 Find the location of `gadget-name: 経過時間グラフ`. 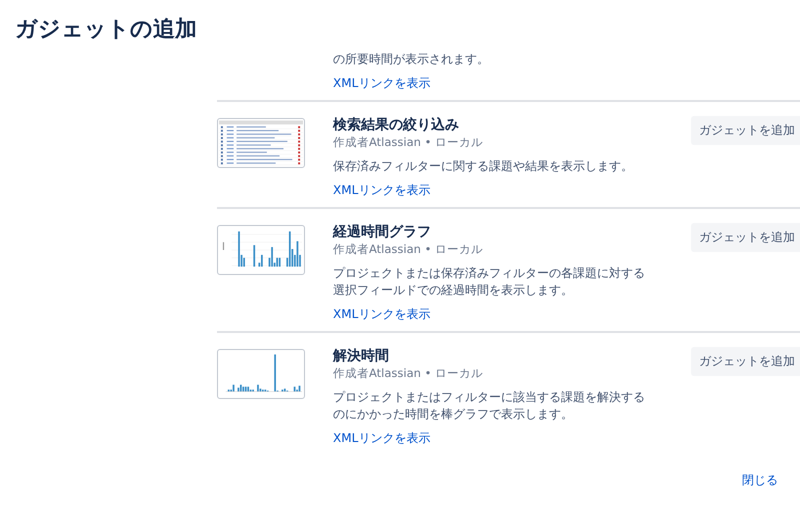

gadget-name: 経過時間グラフ is located at coordinates (382, 232).